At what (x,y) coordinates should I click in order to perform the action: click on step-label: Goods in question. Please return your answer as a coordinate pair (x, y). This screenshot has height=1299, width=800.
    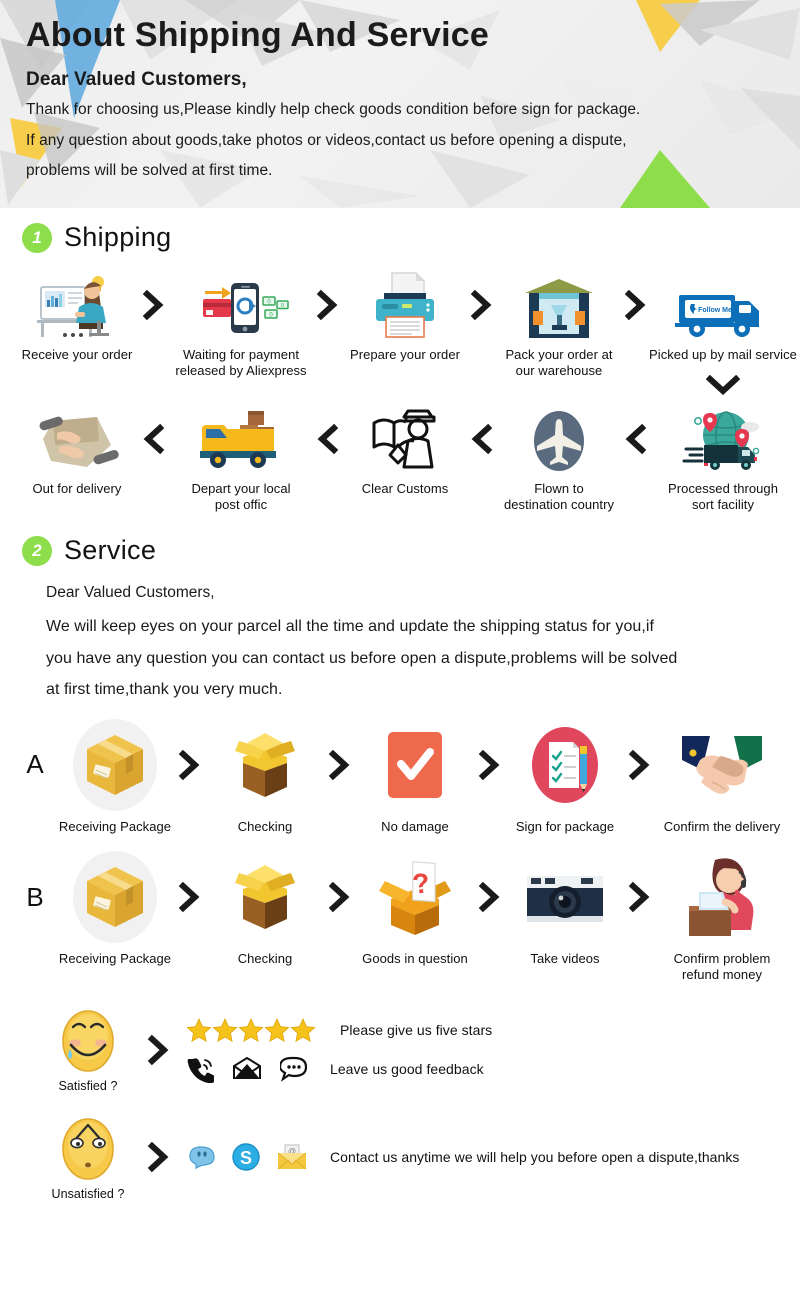
    Looking at the image, I should click on (415, 958).